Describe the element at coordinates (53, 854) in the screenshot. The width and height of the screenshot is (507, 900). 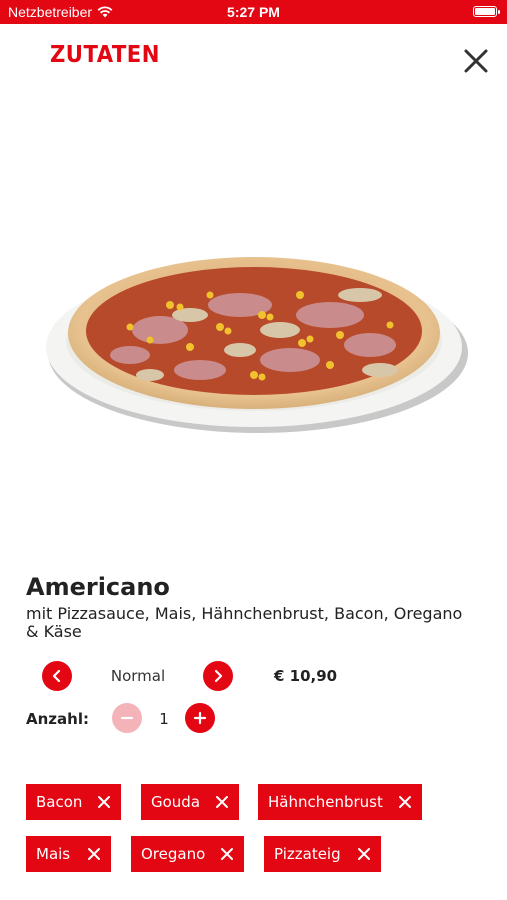
I see `ingredient-label: Mais` at that location.